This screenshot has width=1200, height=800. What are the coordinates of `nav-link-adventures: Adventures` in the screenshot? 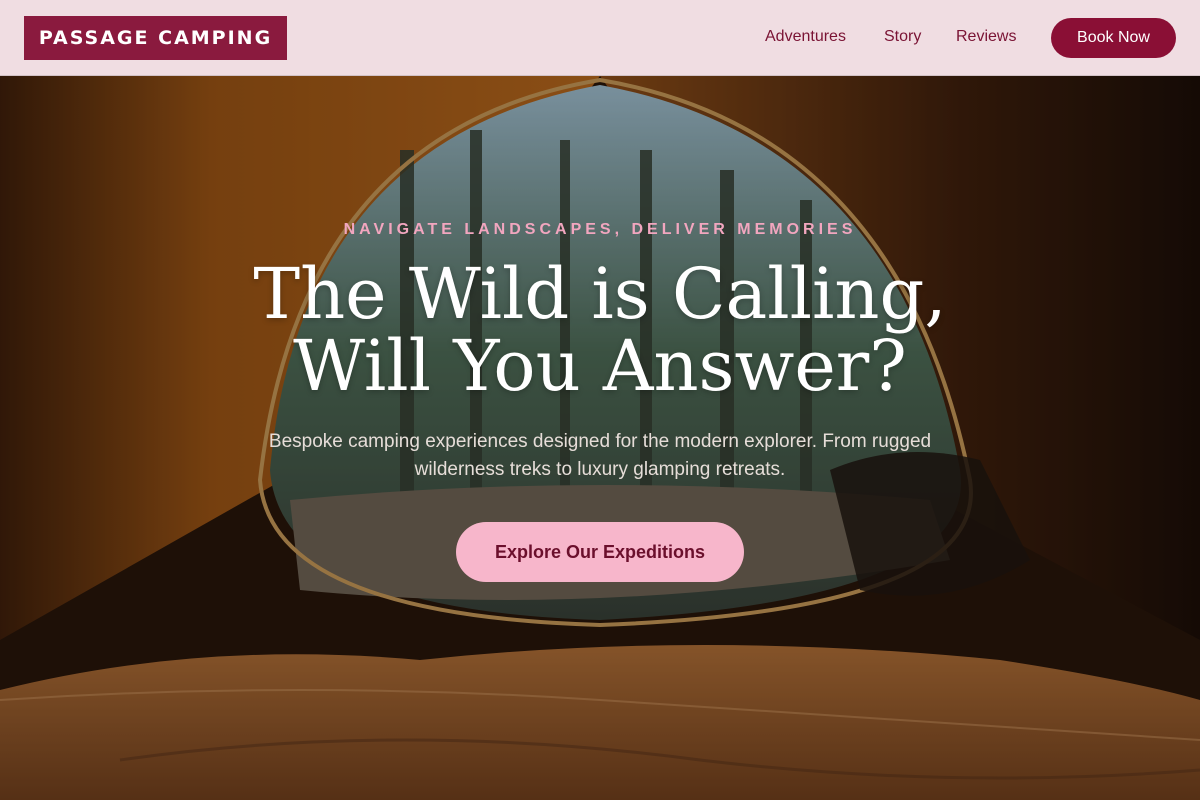 It's located at (805, 37).